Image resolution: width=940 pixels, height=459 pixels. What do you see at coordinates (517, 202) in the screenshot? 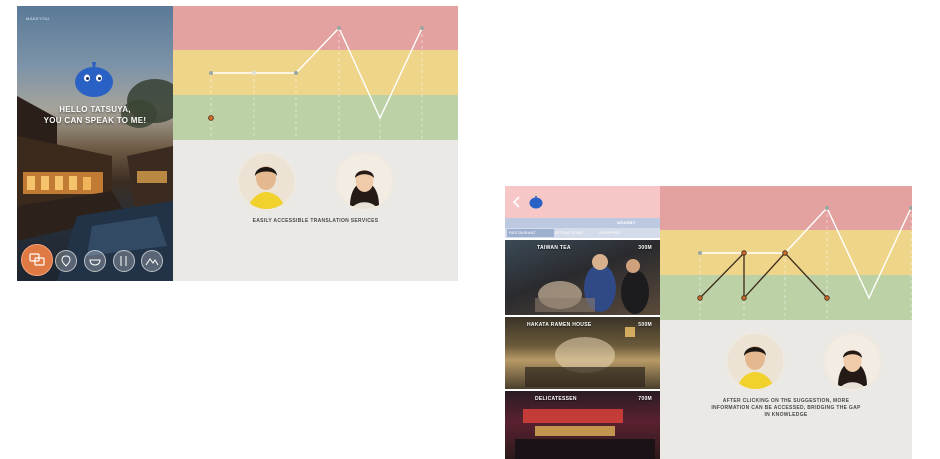
I see `back-arrow-icon` at bounding box center [517, 202].